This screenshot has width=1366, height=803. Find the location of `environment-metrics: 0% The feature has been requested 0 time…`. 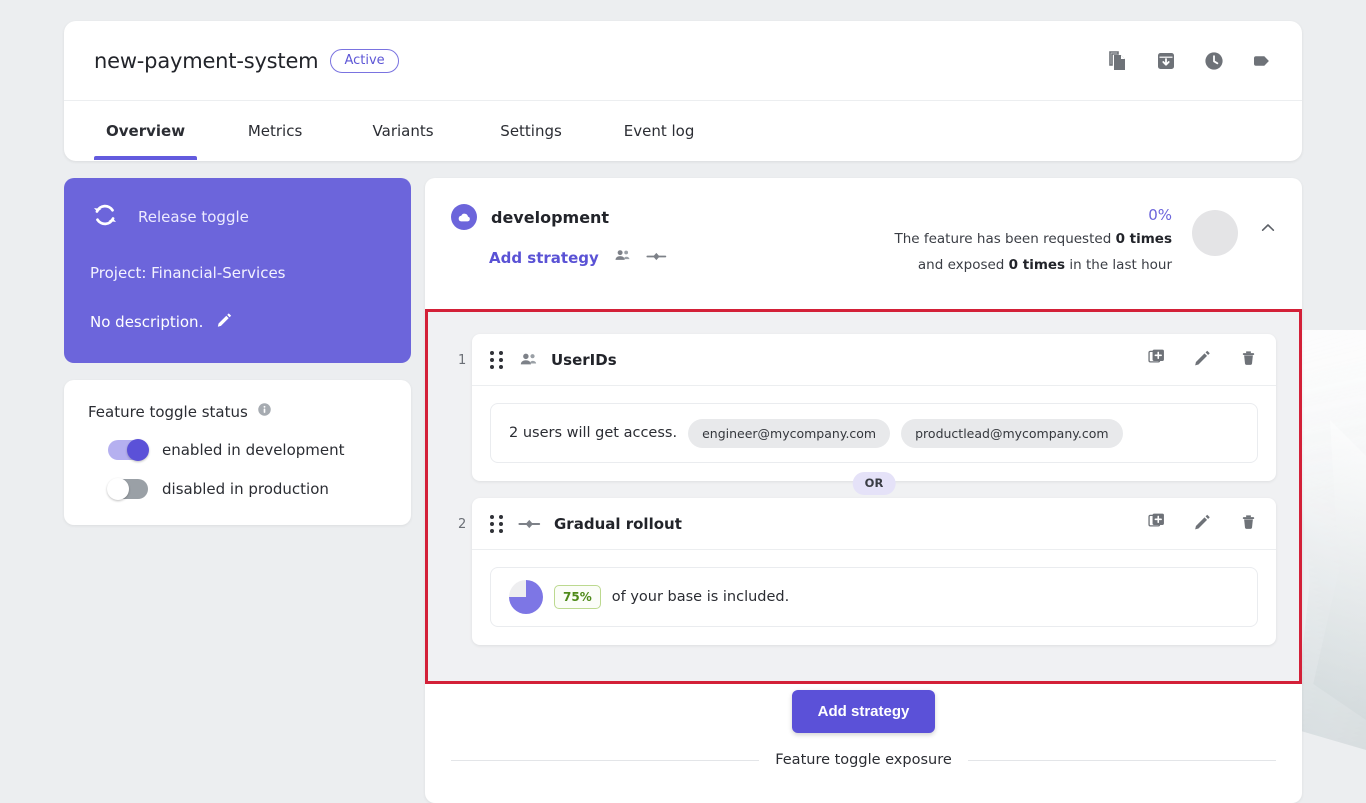

environment-metrics: 0% The feature has been requested 0 time… is located at coordinates (1086, 239).